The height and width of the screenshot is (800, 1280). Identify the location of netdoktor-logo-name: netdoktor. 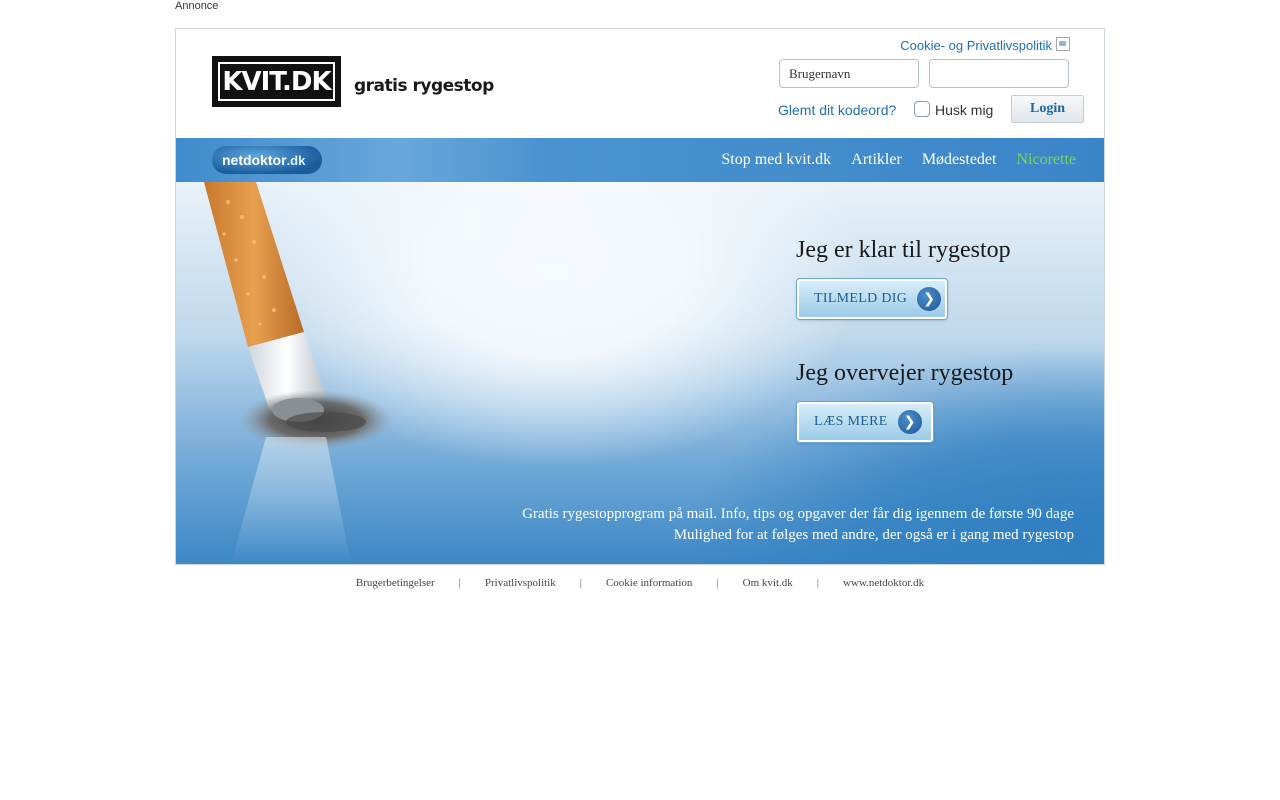
(254, 160).